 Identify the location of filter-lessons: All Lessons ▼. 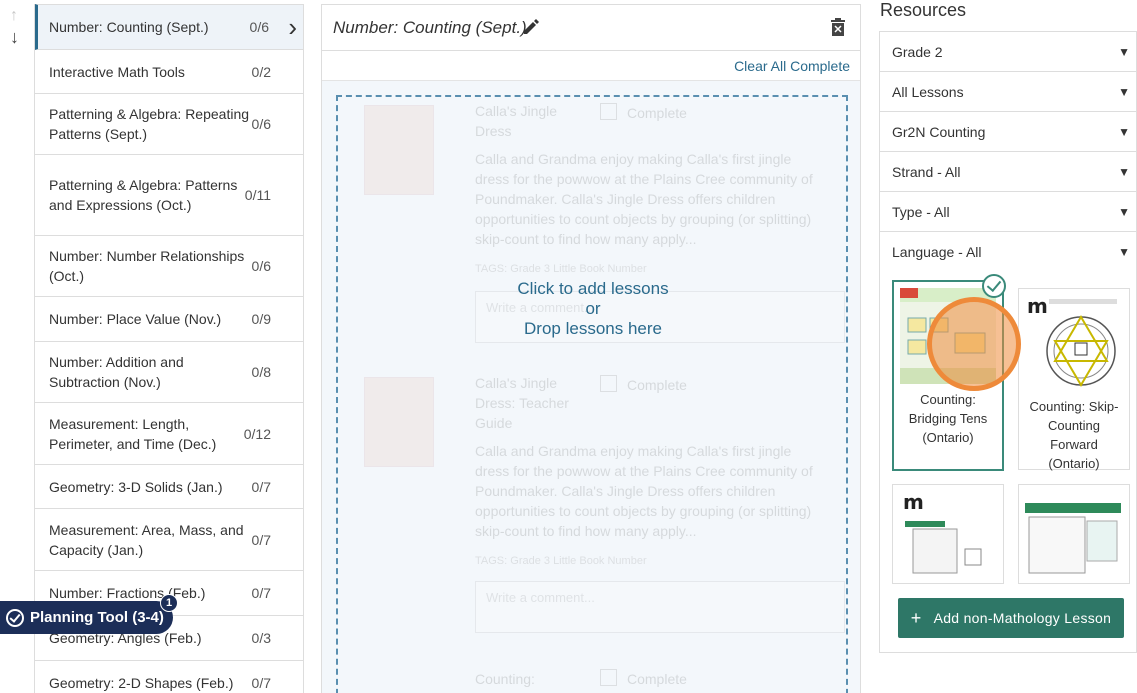
(1008, 92).